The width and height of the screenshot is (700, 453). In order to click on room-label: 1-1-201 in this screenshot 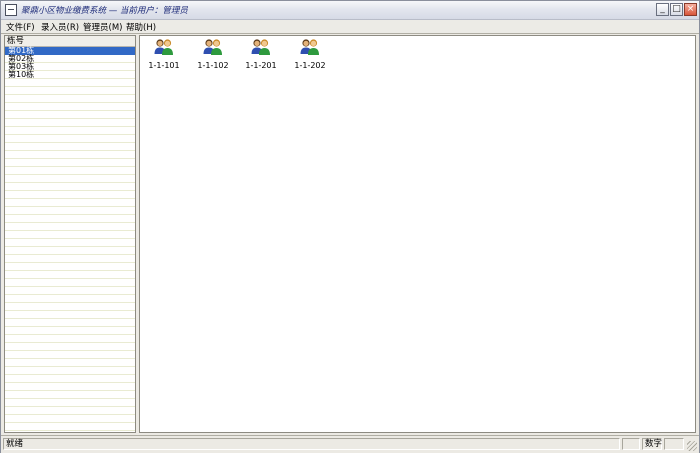, I will do `click(261, 65)`.